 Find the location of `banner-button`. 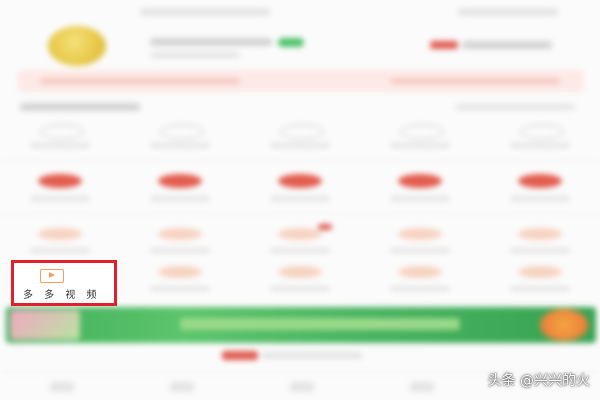

banner-button is located at coordinates (564, 325).